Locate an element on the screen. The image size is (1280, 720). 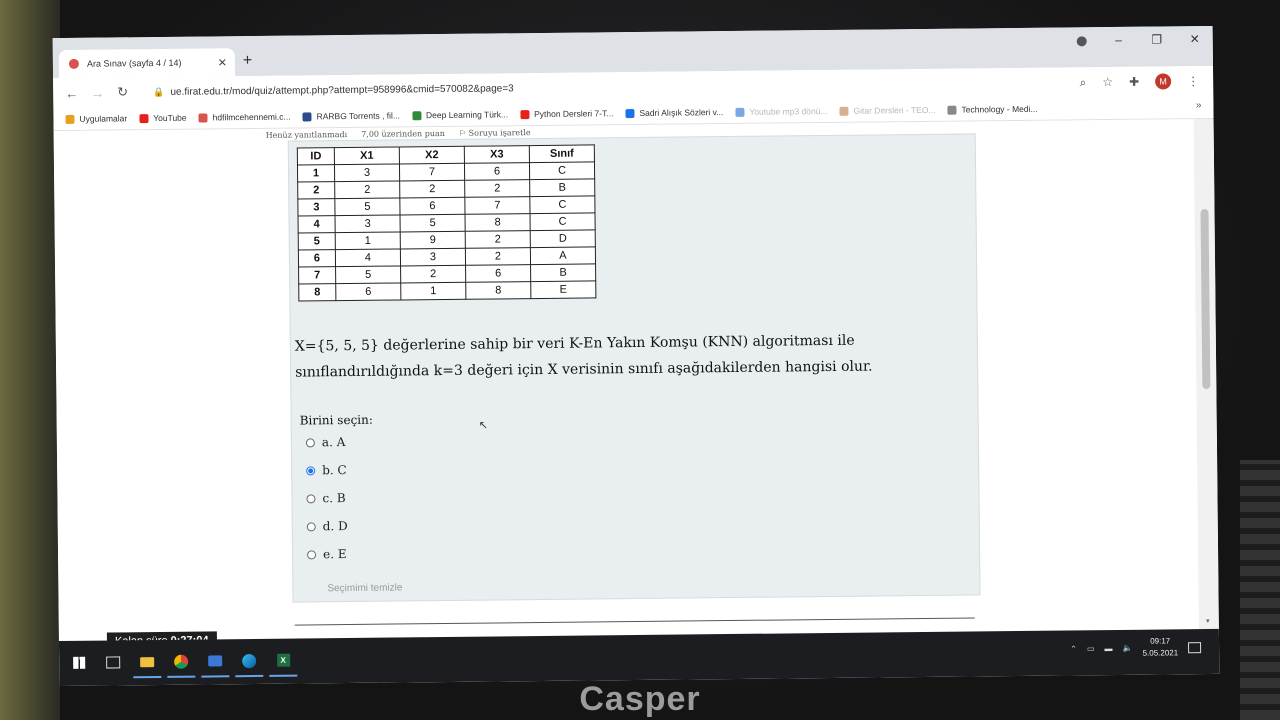
bookmark-item: YouTube is located at coordinates (163, 118).